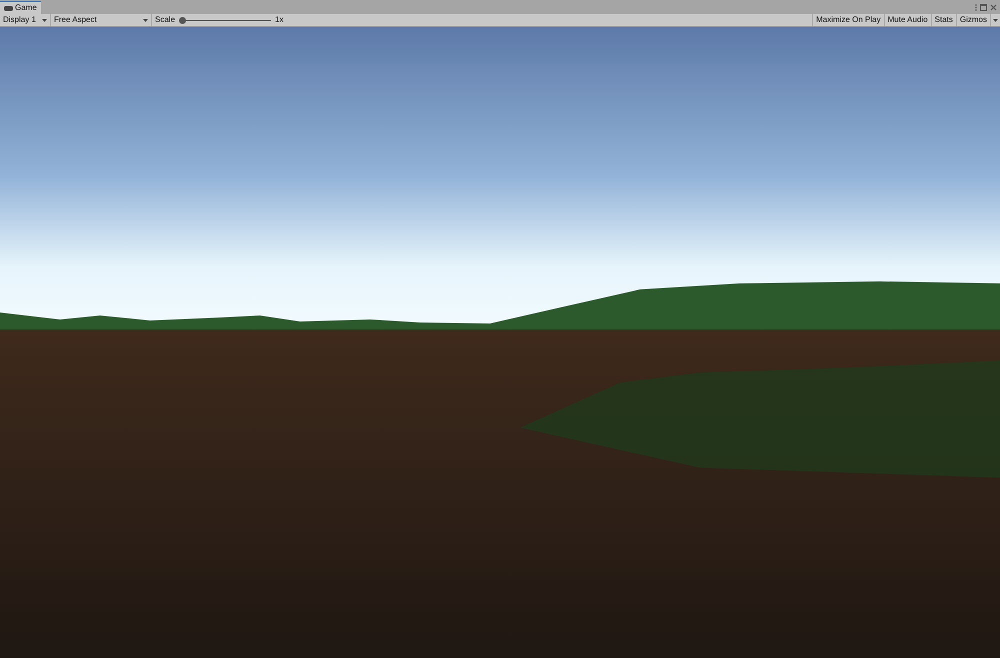  I want to click on scale-slider, so click(225, 20).